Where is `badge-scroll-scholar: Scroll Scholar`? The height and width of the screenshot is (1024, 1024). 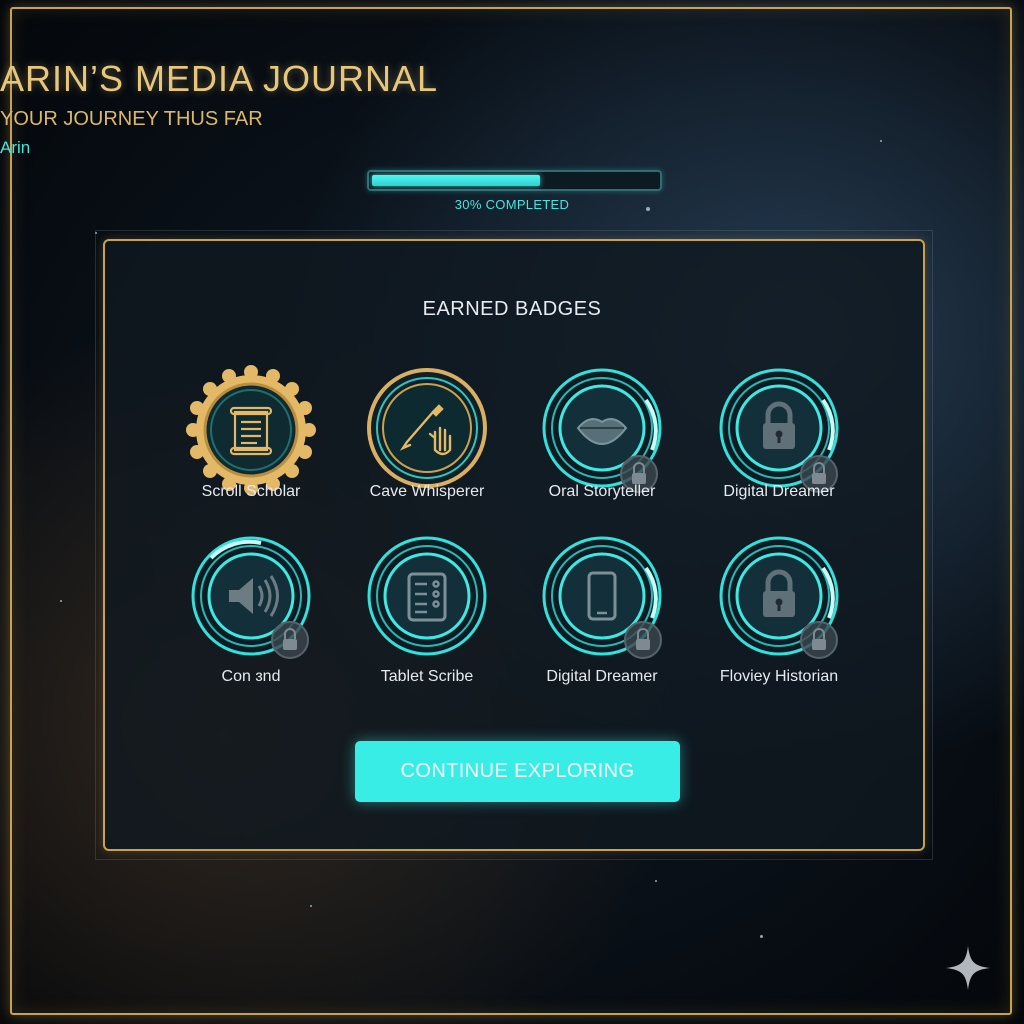 badge-scroll-scholar: Scroll Scholar is located at coordinates (251, 430).